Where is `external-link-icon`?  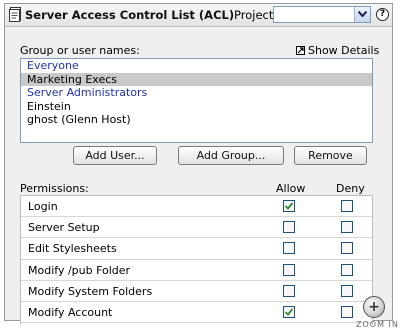
external-link-icon is located at coordinates (300, 50).